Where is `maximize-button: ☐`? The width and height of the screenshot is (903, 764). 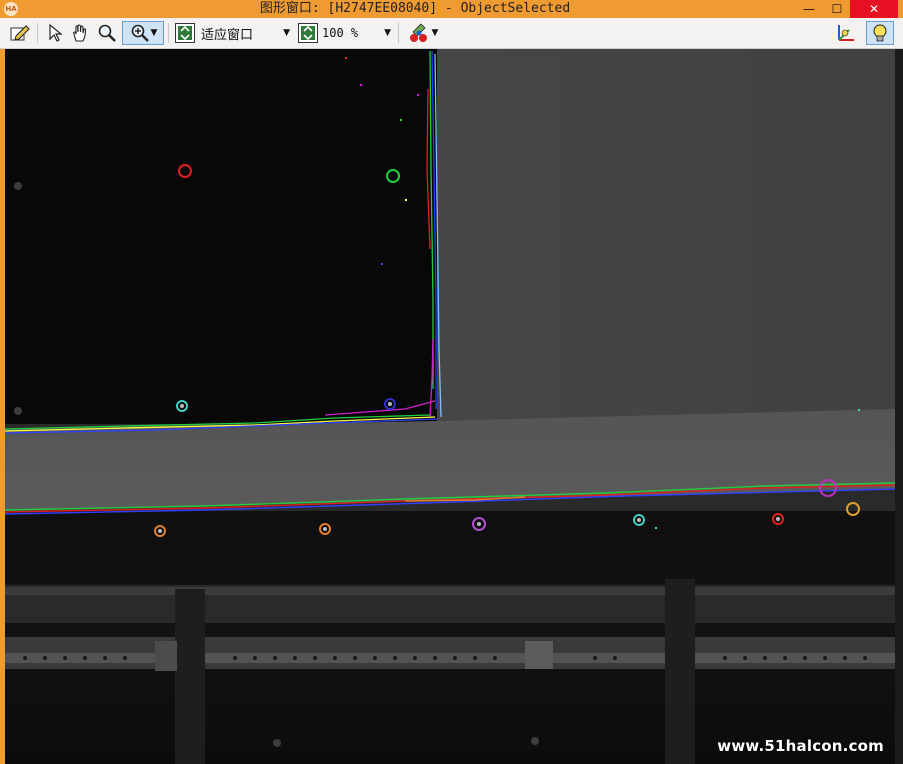
maximize-button: ☐ is located at coordinates (837, 9).